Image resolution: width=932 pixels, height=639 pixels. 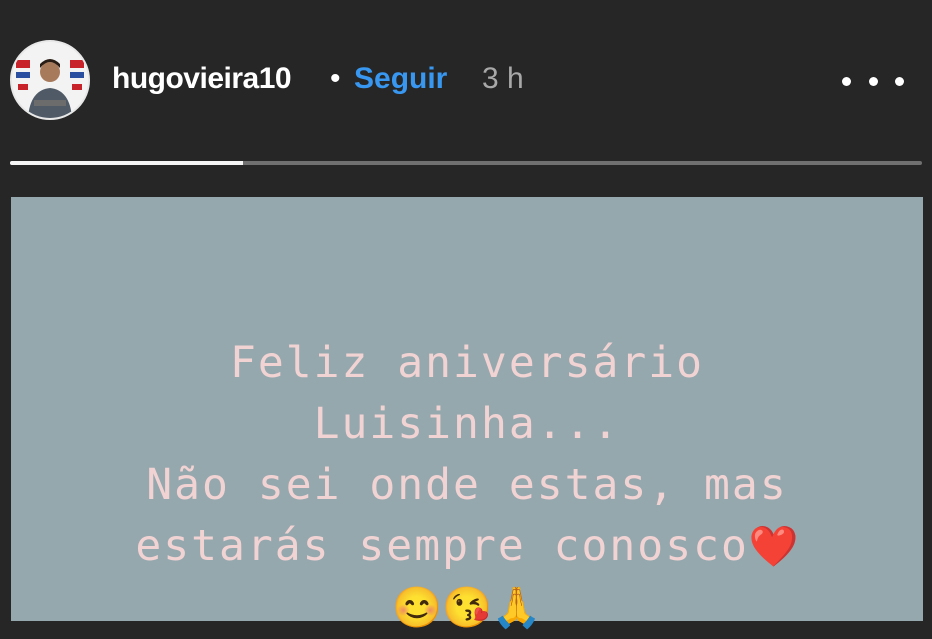 I want to click on story-line-4-text: estarás sempre conosco, so click(x=442, y=546).